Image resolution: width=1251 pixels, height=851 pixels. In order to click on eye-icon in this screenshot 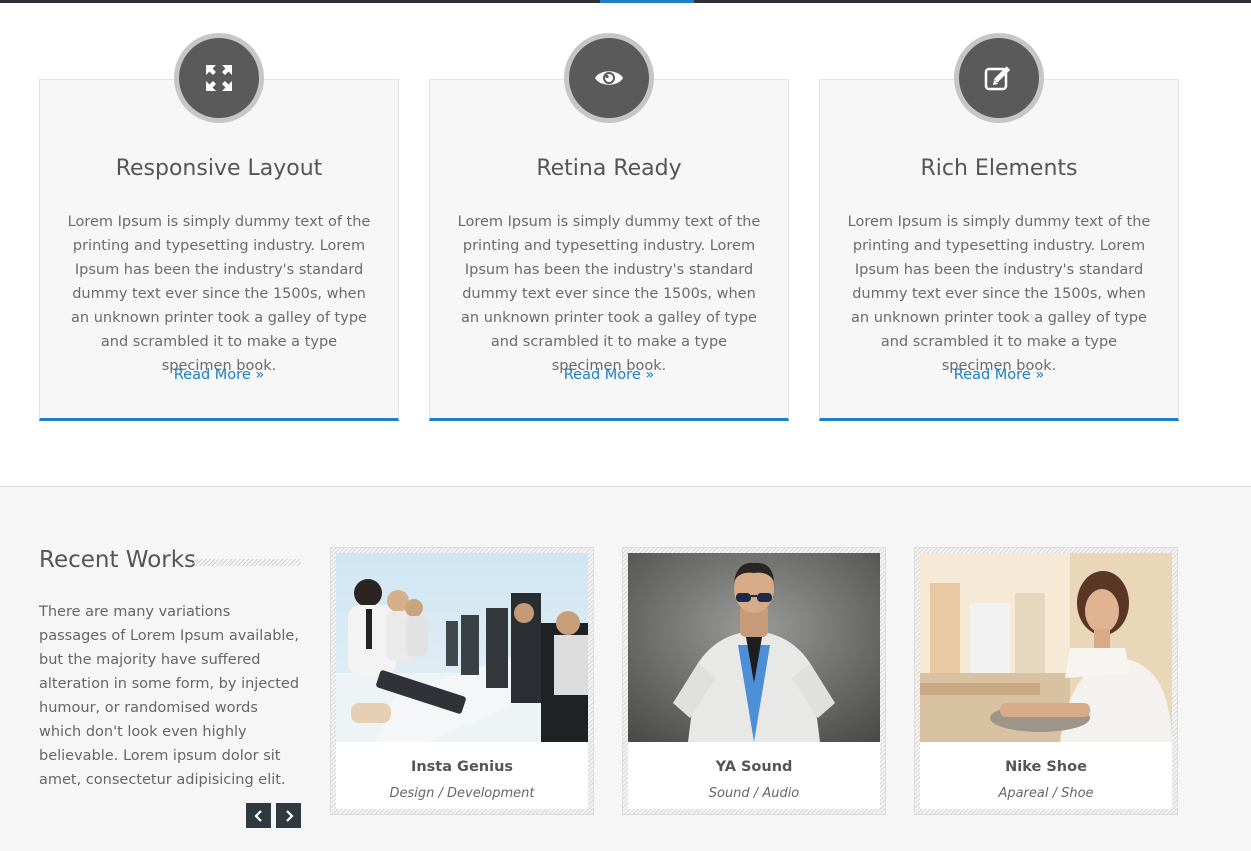, I will do `click(609, 78)`.